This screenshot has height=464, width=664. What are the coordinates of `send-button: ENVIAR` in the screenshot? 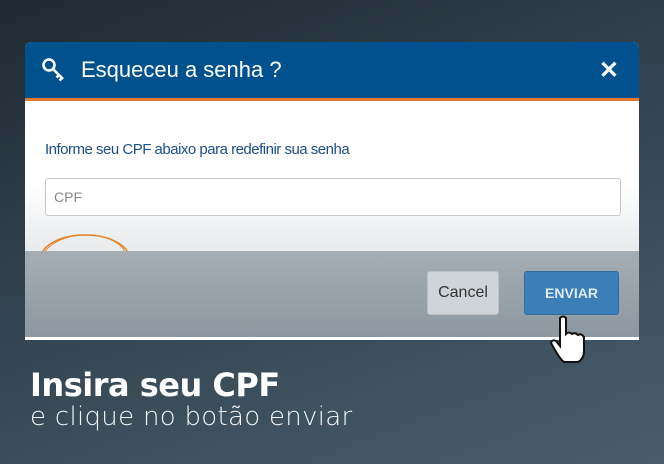 It's located at (571, 293).